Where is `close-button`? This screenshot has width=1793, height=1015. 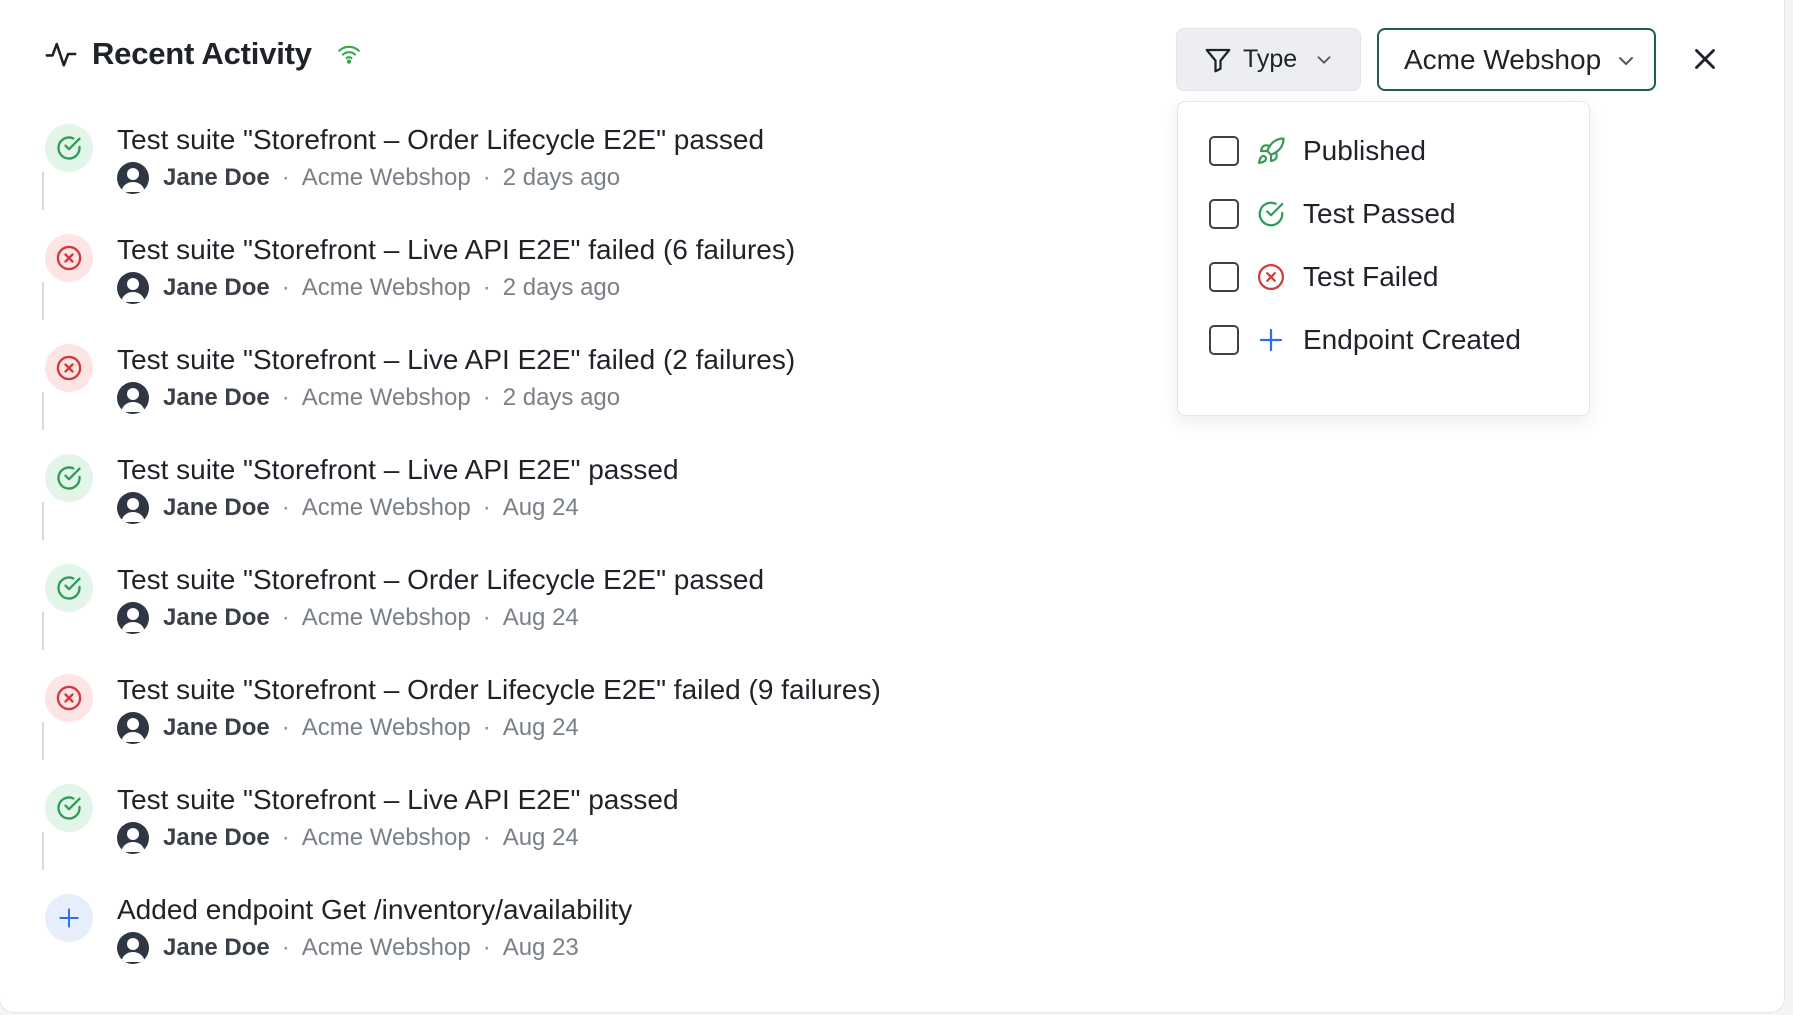
close-button is located at coordinates (1705, 59).